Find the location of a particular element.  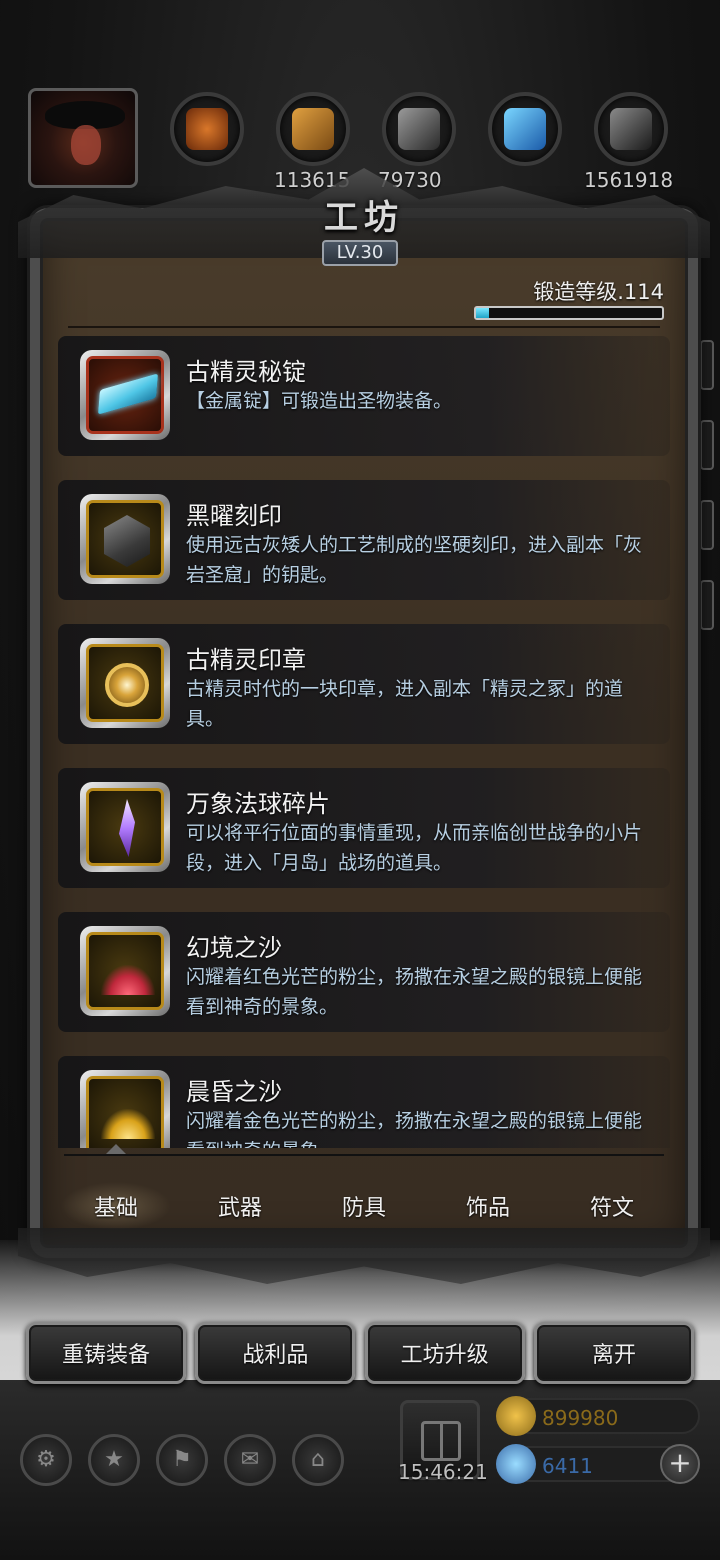

gold-display: 899980 is located at coordinates (598, 1416).